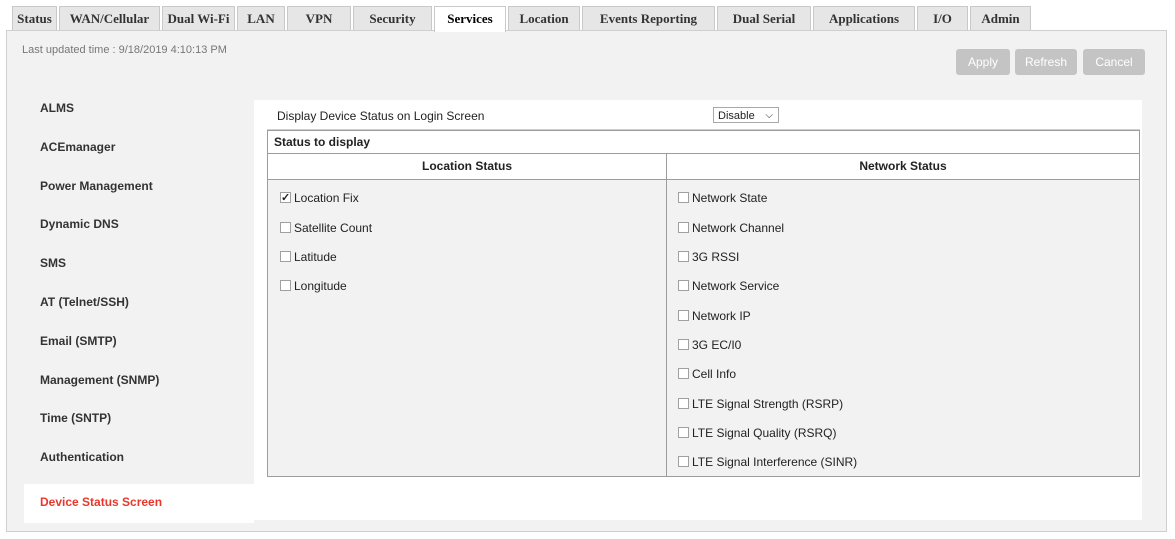  What do you see at coordinates (139, 148) in the screenshot?
I see `sidebar-item-acemanager: ACEmanager` at bounding box center [139, 148].